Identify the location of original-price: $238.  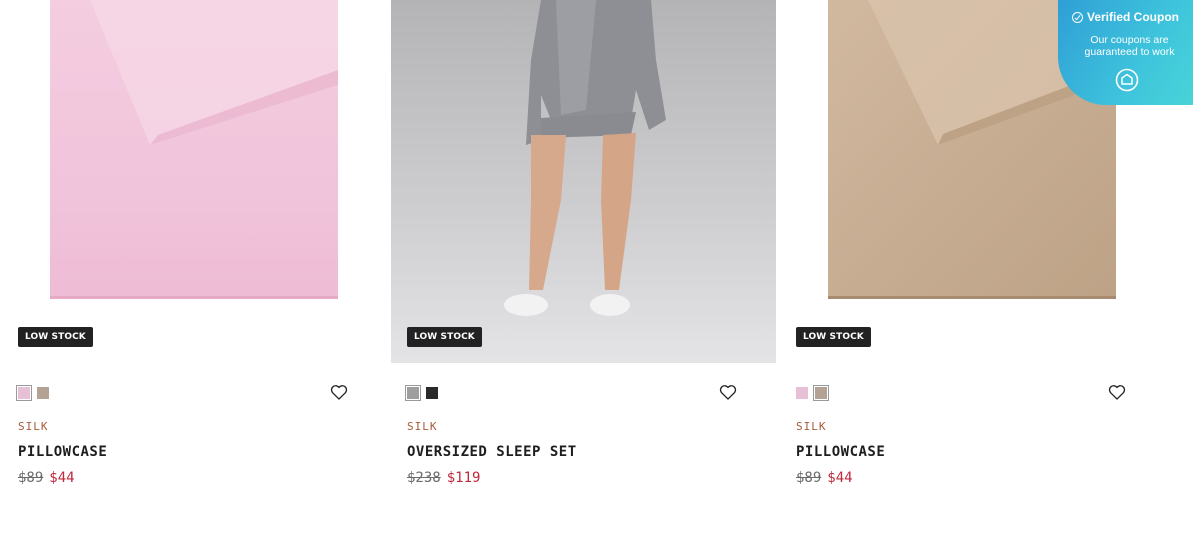
(424, 478).